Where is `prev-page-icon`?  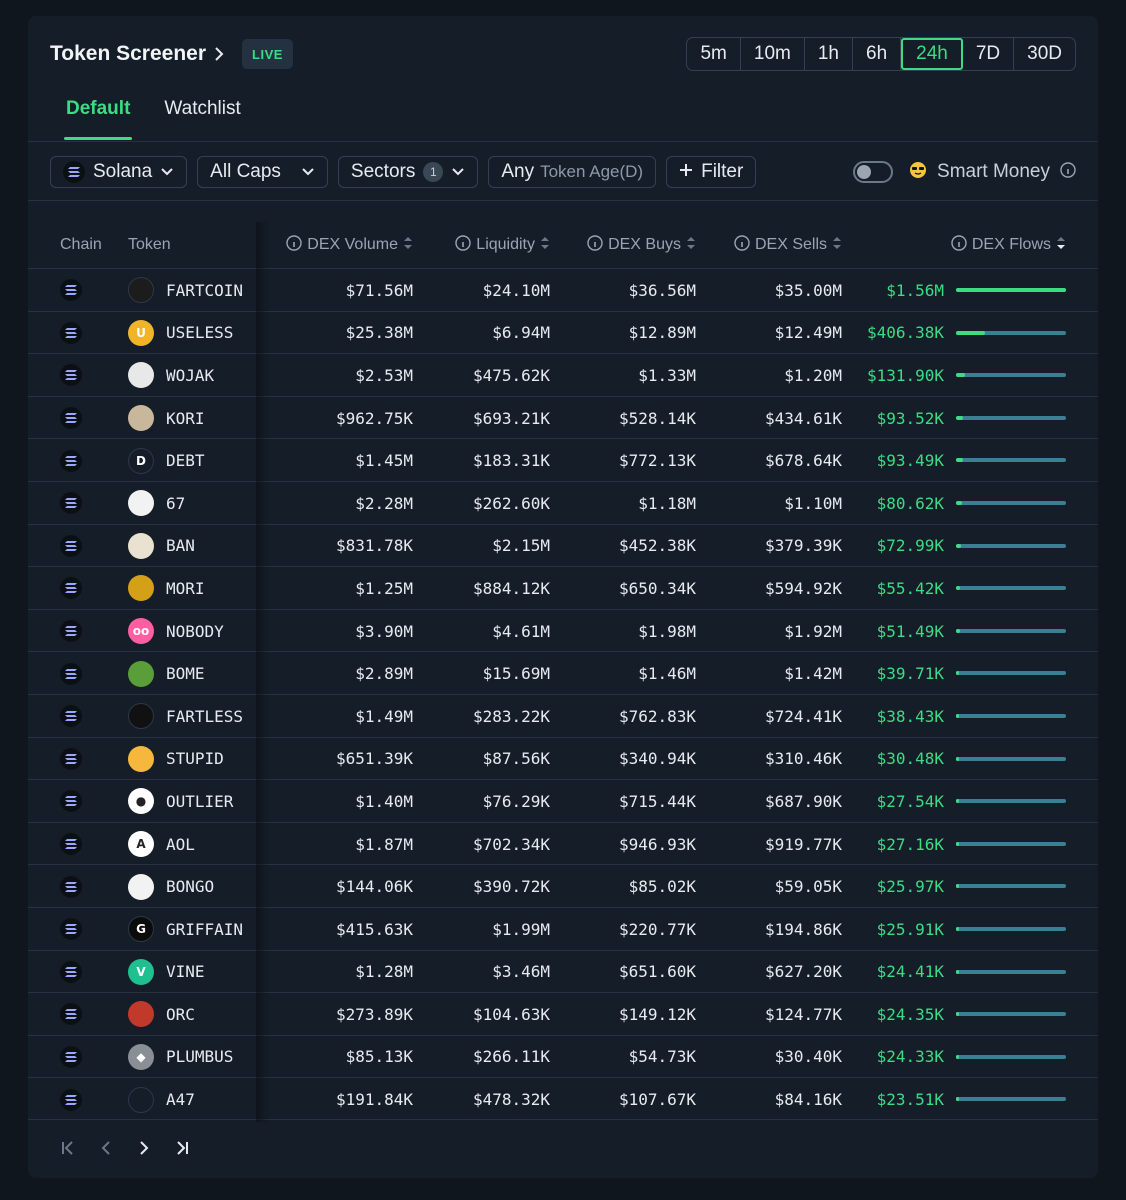
prev-page-icon is located at coordinates (106, 1148).